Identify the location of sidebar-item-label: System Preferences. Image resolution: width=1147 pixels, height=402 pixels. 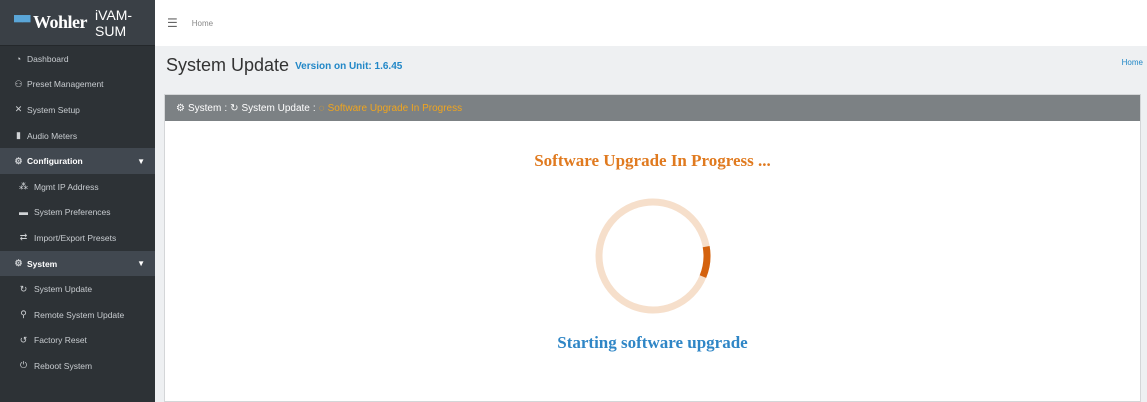
(72, 212).